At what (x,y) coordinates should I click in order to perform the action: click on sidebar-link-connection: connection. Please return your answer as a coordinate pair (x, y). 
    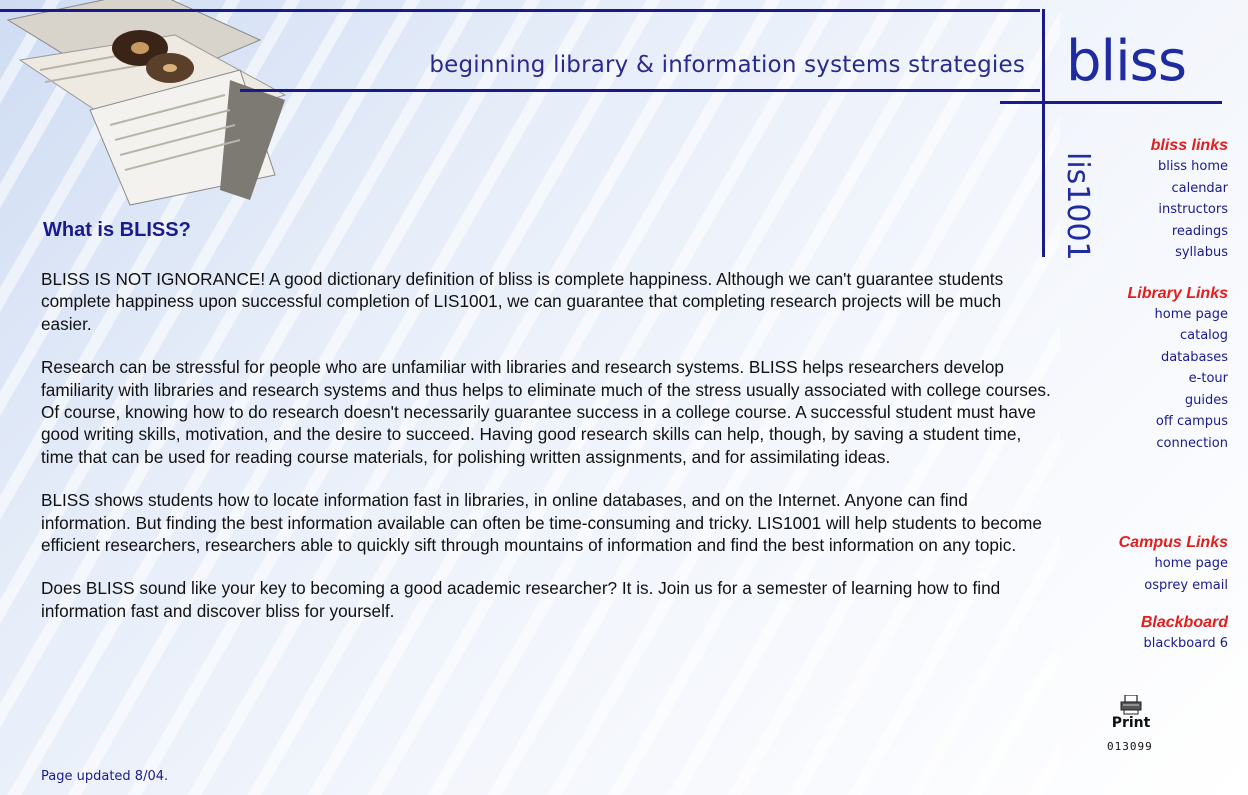
    Looking at the image, I should click on (1154, 444).